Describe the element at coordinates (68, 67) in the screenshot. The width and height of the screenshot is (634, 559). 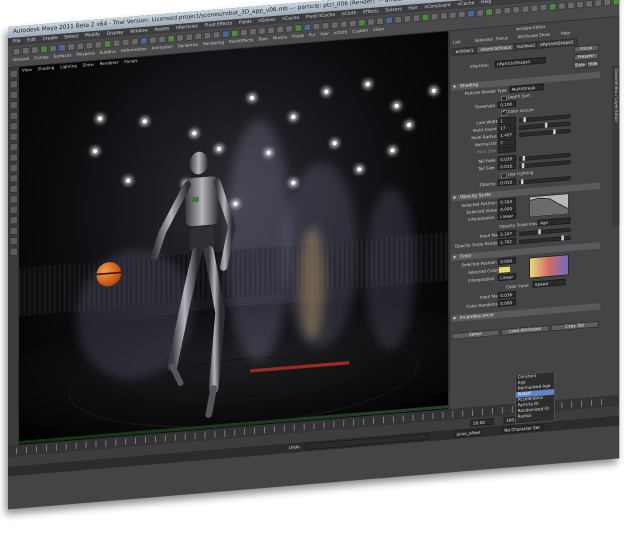
I see `viewport-menu-item: Lighting` at that location.